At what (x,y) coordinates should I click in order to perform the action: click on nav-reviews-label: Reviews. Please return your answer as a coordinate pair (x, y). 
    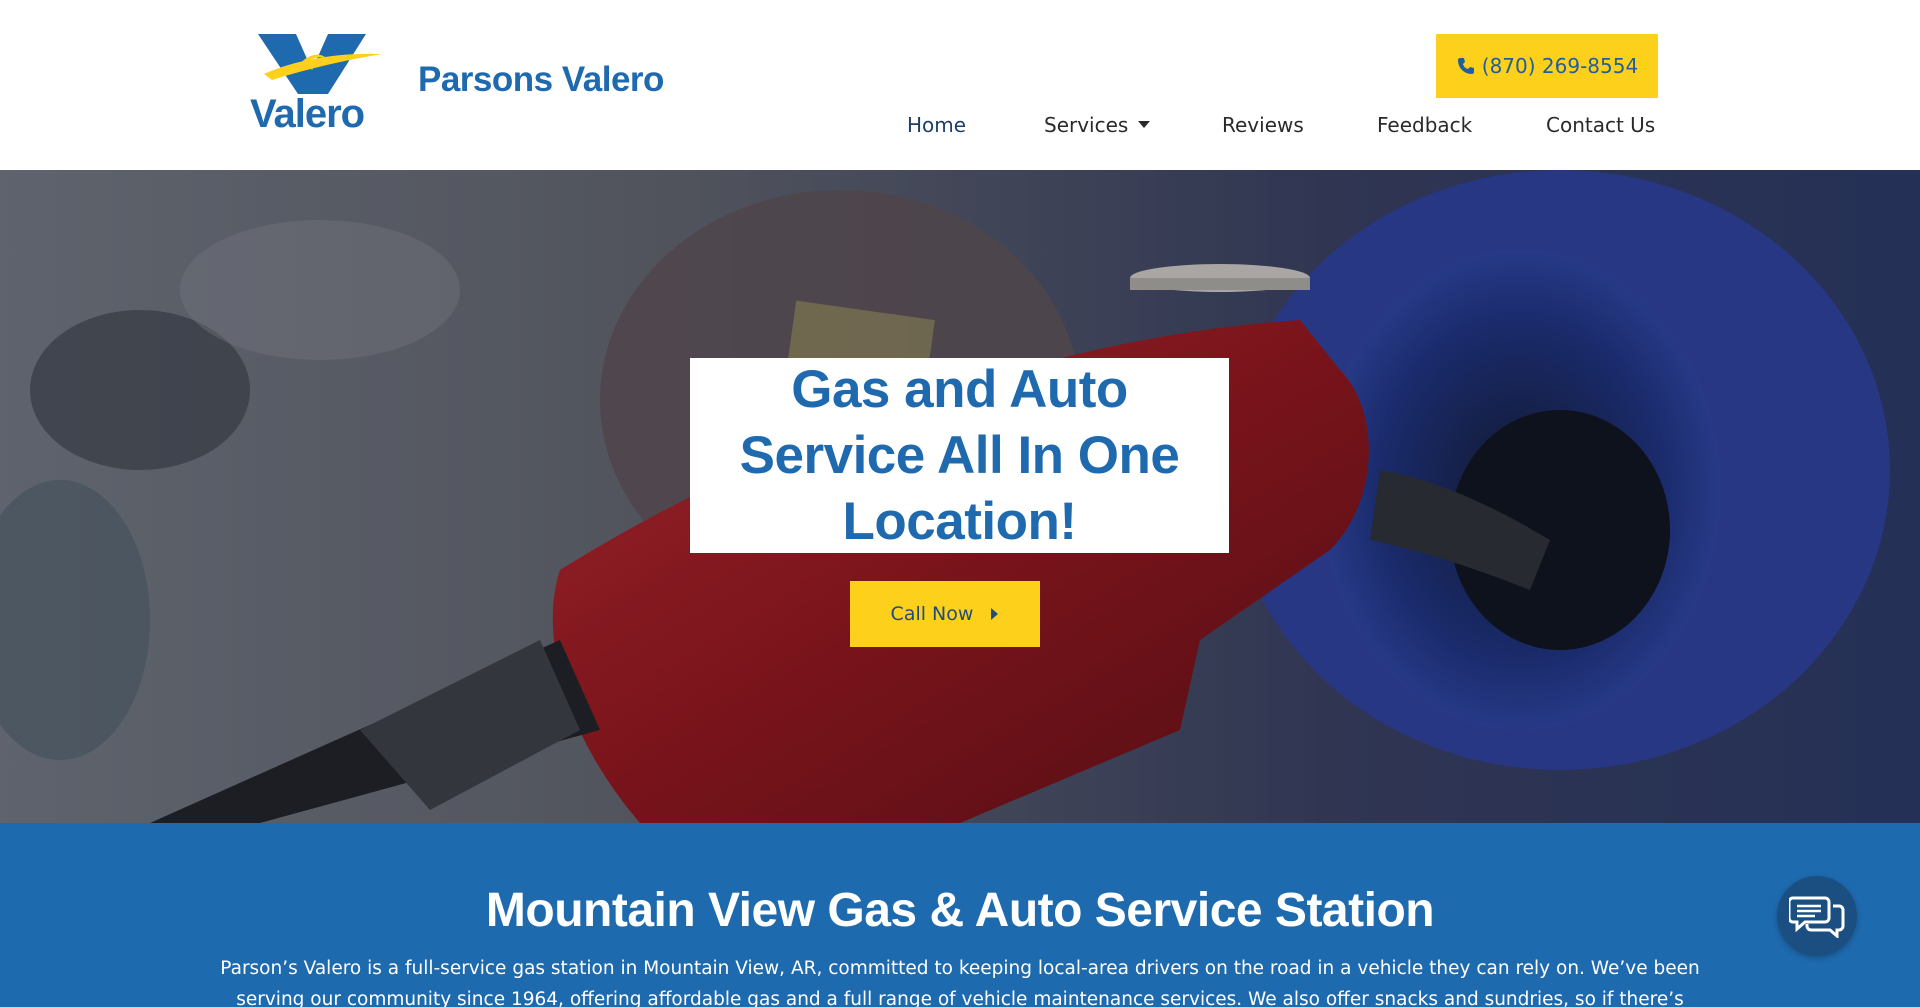
    Looking at the image, I should click on (1263, 125).